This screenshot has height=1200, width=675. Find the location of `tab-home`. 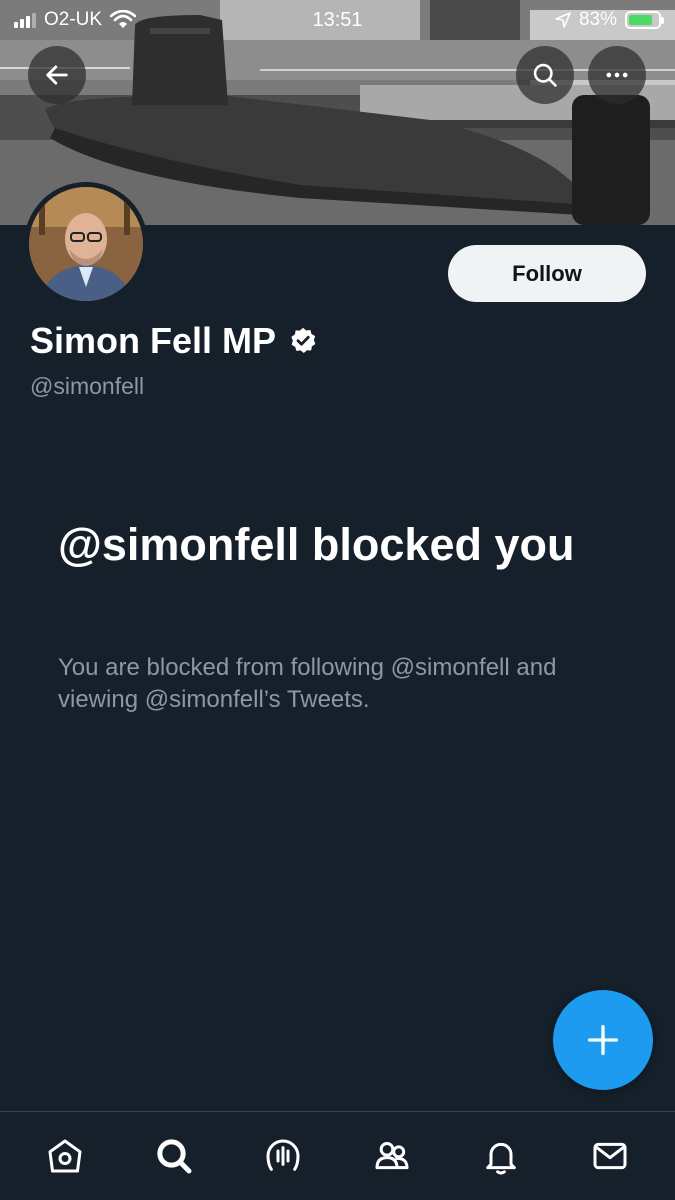

tab-home is located at coordinates (65, 1156).